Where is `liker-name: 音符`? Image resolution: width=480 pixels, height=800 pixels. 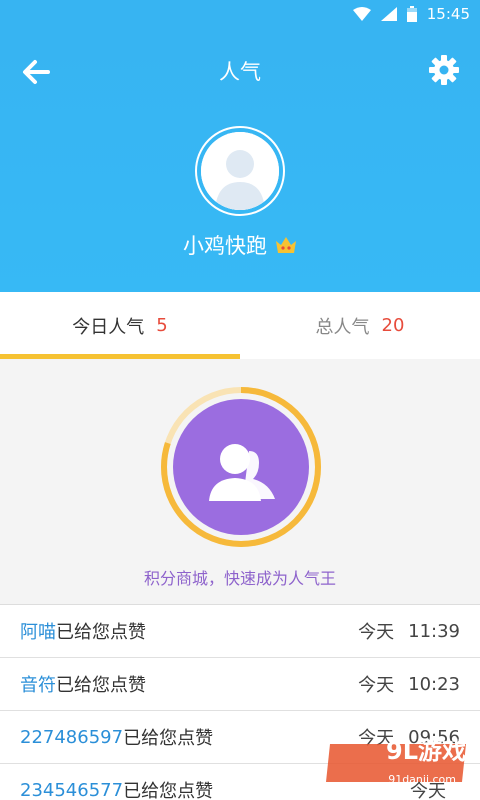
liker-name: 音符 is located at coordinates (38, 684).